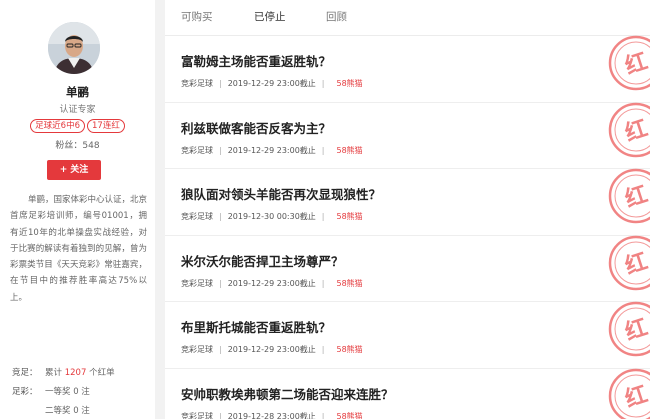 This screenshot has width=650, height=419. I want to click on follow-label: 关注, so click(79, 170).